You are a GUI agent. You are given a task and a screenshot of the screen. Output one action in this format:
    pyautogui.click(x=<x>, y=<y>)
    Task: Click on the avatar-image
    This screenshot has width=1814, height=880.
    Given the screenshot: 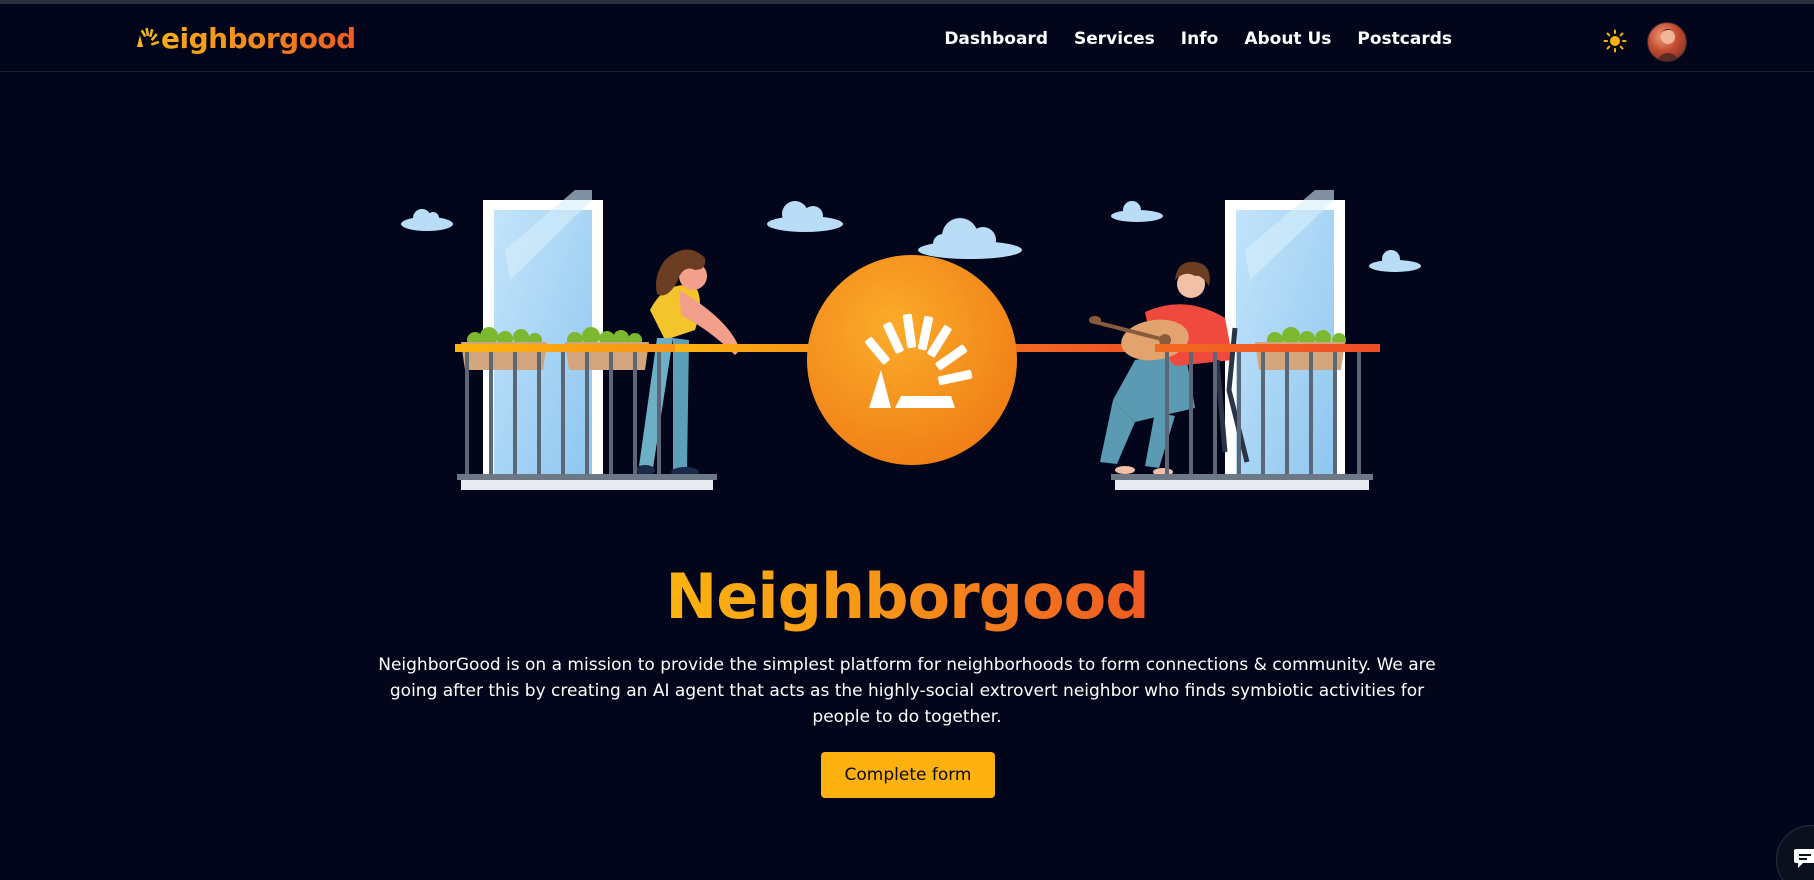 What is the action you would take?
    pyautogui.click(x=1668, y=45)
    